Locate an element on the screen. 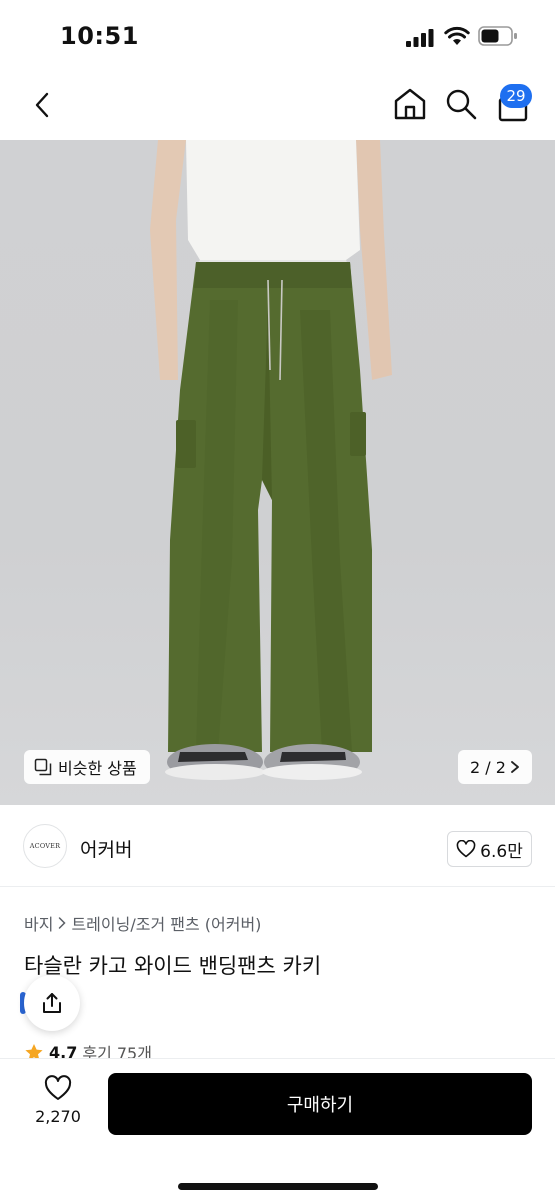 Image resolution: width=555 pixels, height=1200 pixels. bottom-action-bar: 2,270 구매하기 is located at coordinates (277, 1129).